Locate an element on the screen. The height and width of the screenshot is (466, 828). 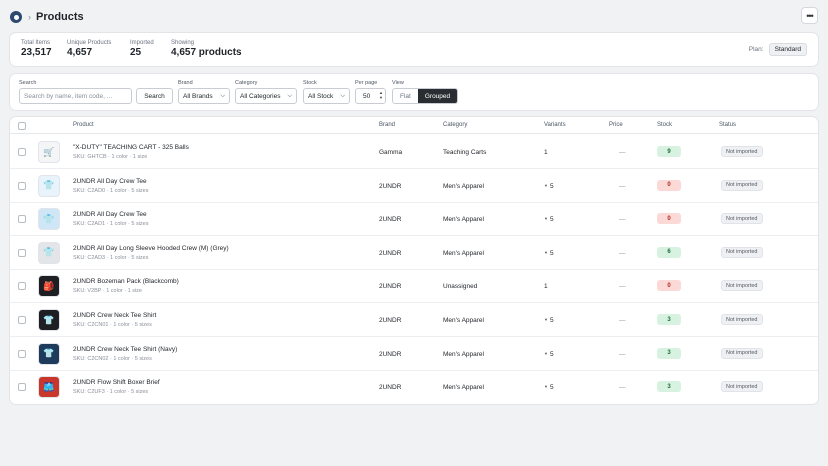
column-status: Status is located at coordinates (727, 125).